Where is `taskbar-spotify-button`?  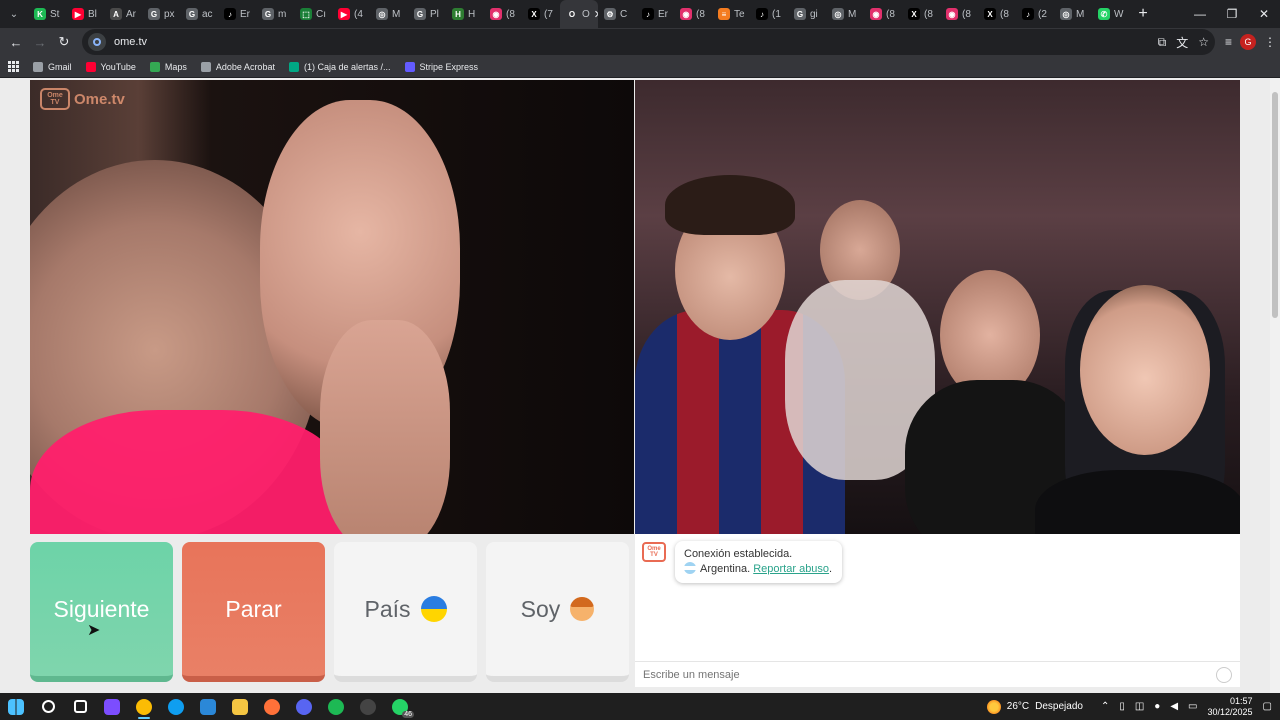 taskbar-spotify-button is located at coordinates (336, 706).